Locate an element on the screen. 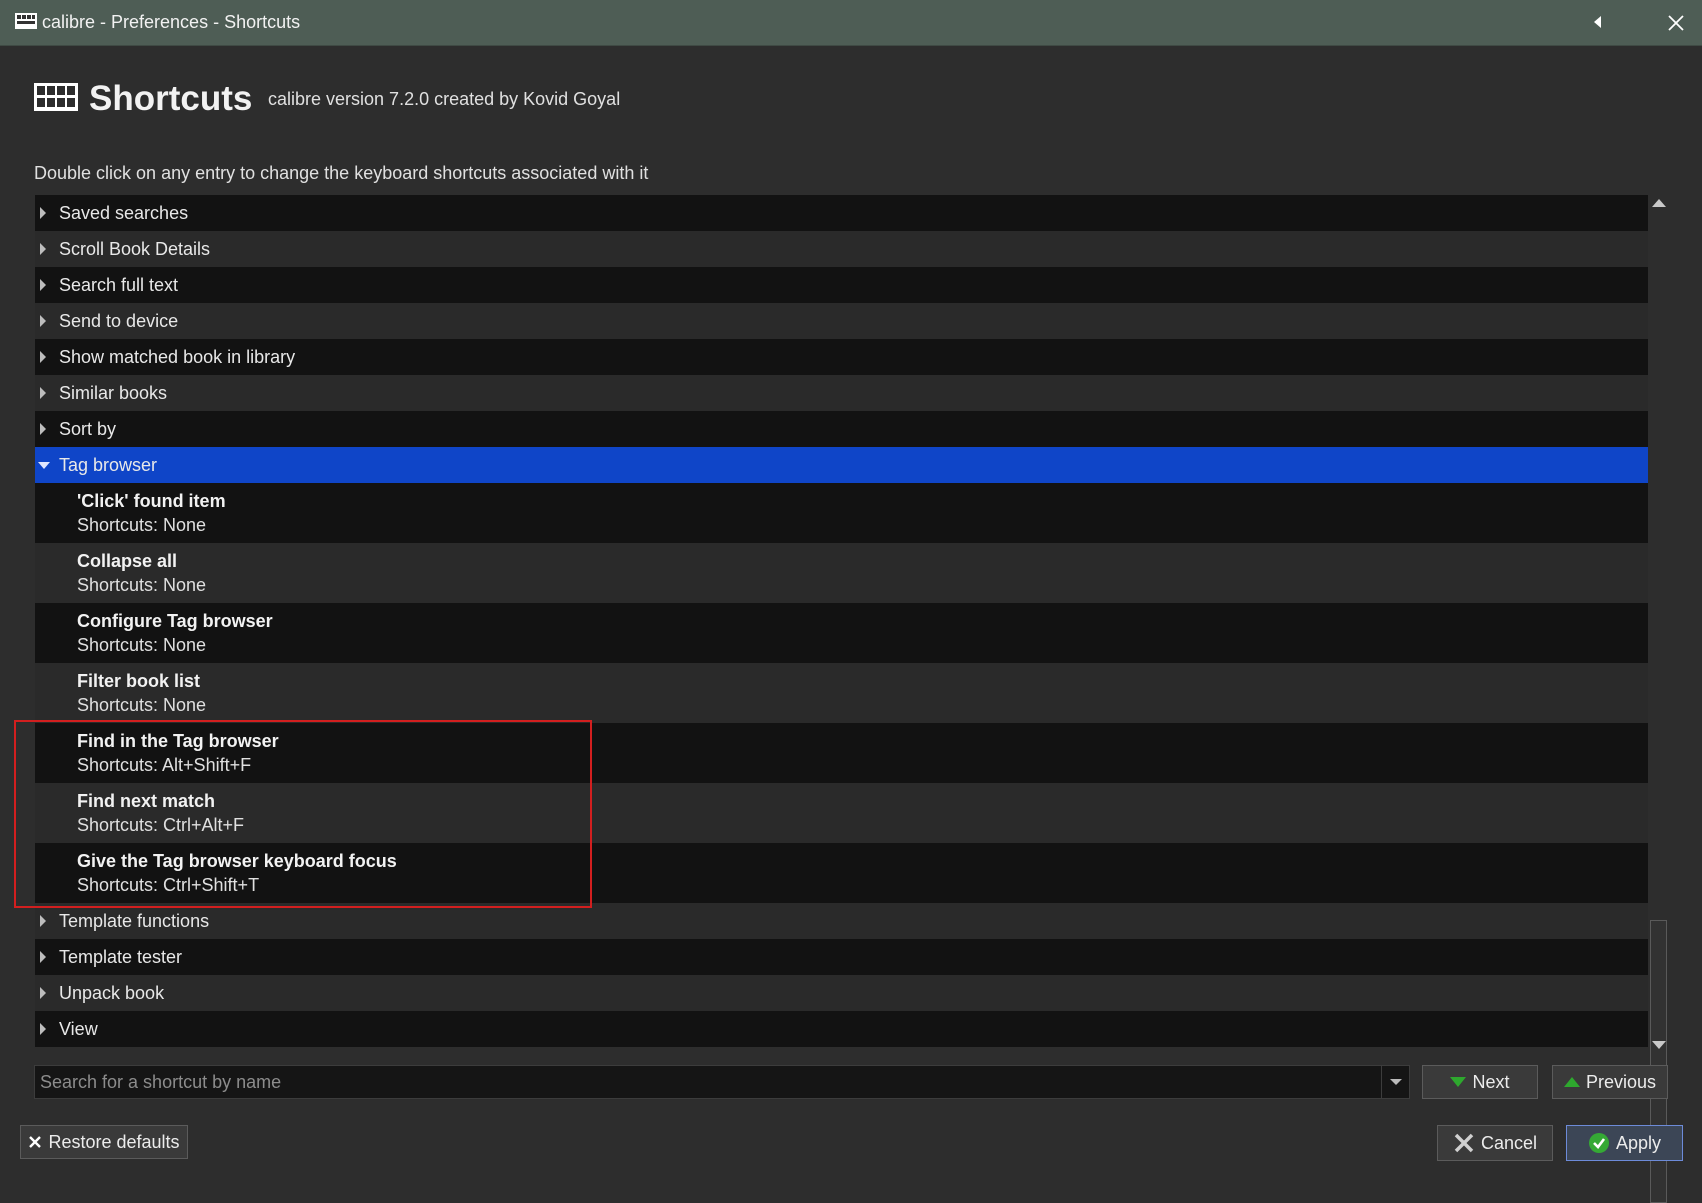 The image size is (1702, 1203). triangle-left-icon is located at coordinates (1597, 22).